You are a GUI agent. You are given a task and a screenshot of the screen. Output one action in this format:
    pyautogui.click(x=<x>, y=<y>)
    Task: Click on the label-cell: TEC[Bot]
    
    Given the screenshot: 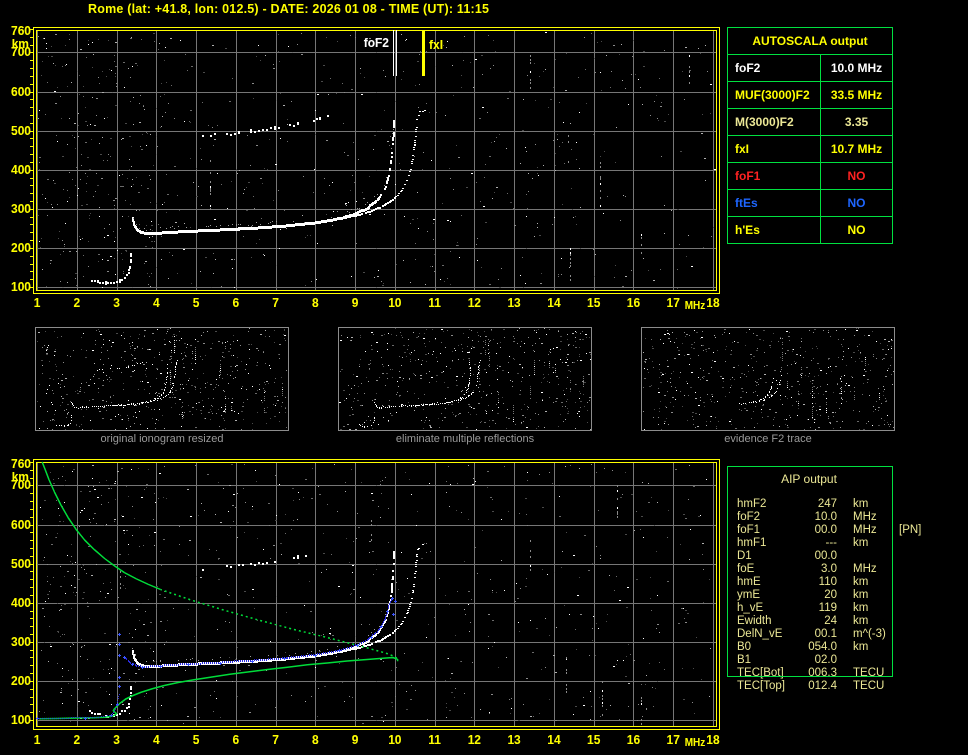 What is the action you would take?
    pyautogui.click(x=760, y=673)
    